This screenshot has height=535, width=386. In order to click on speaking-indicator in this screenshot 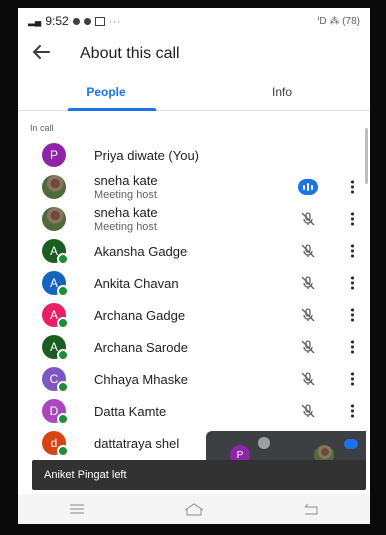, I will do `click(308, 187)`.